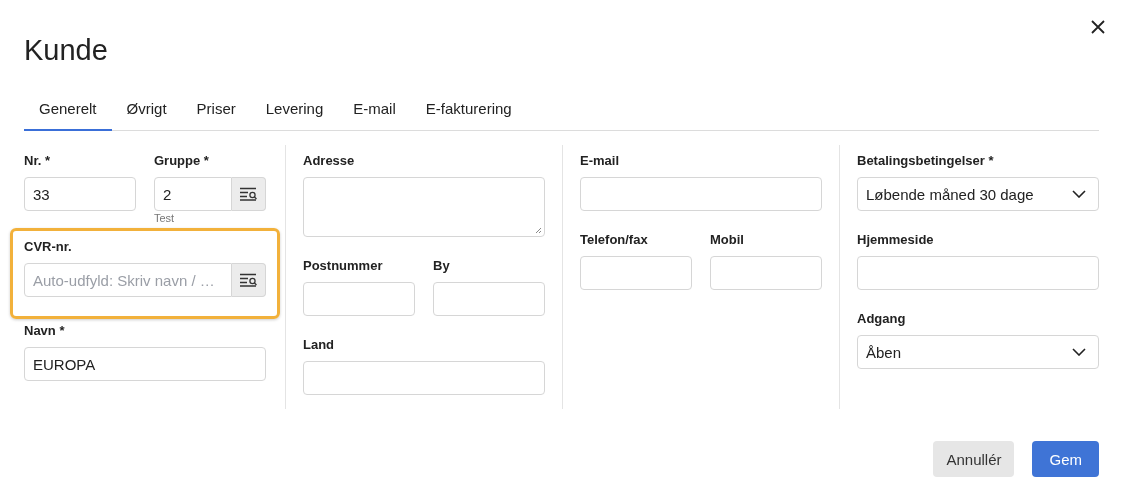  I want to click on input-field: EUROPA, so click(145, 364).